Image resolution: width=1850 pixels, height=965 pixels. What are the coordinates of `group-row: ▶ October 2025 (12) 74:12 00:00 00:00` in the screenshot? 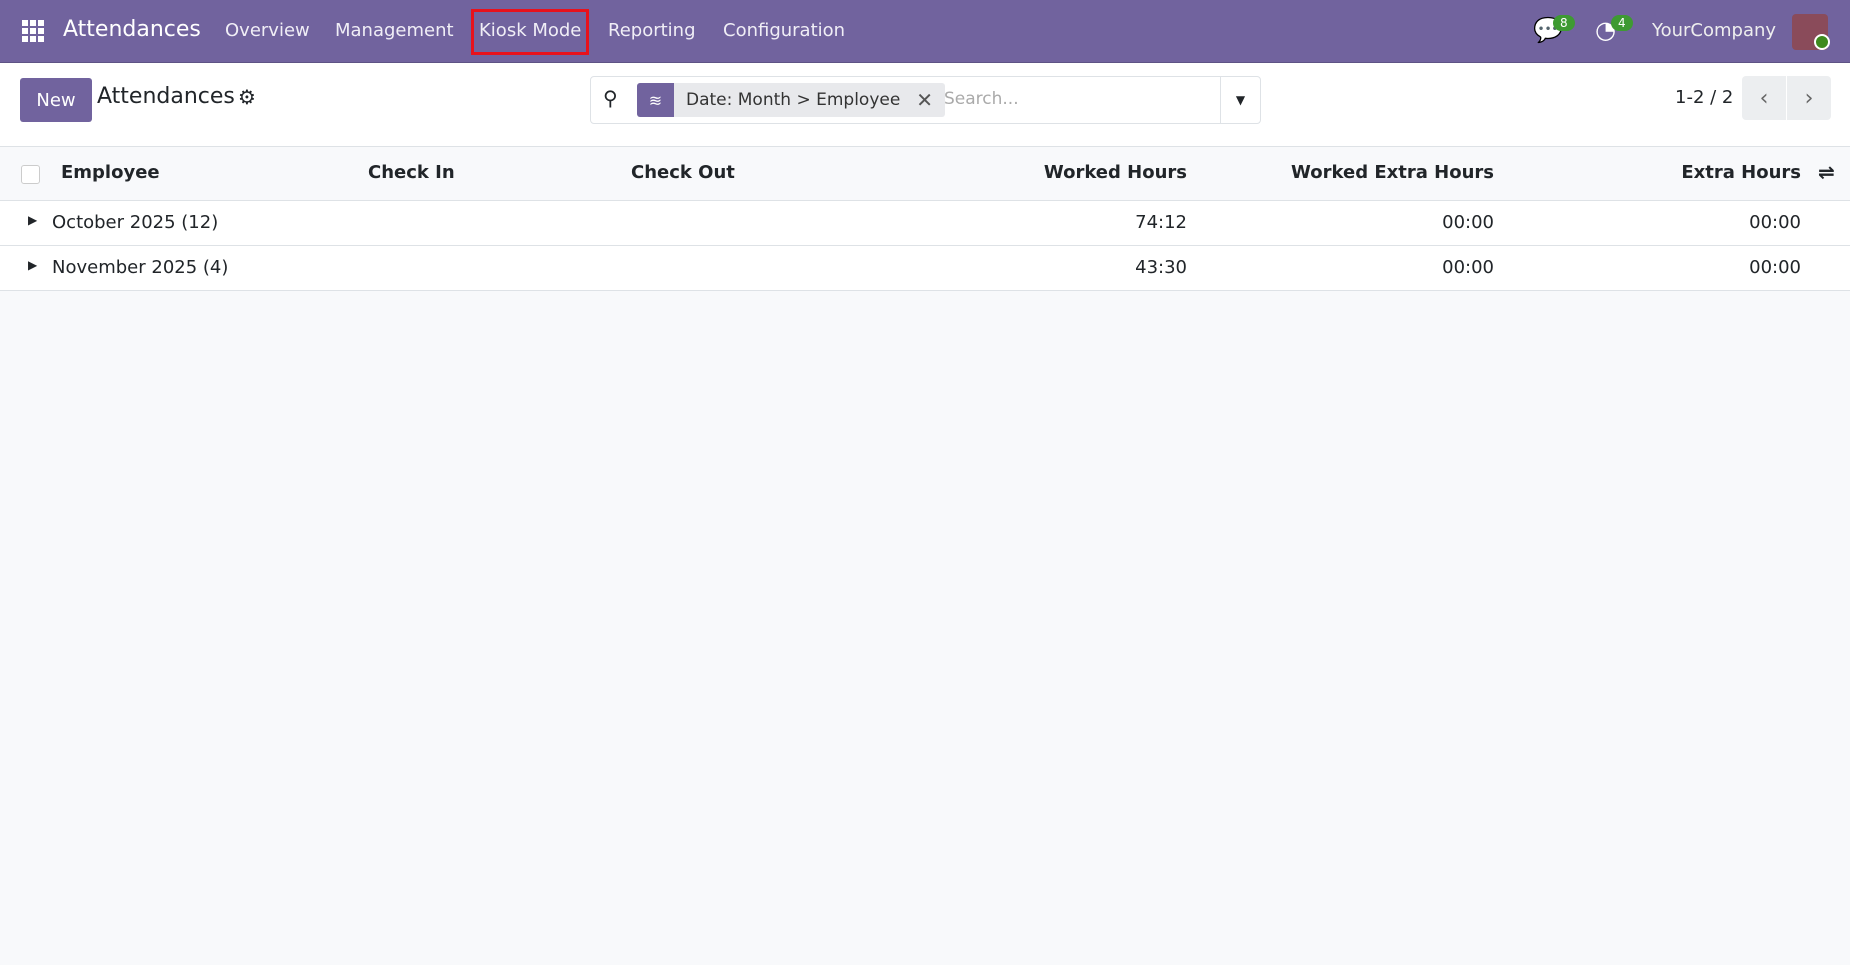 It's located at (925, 223).